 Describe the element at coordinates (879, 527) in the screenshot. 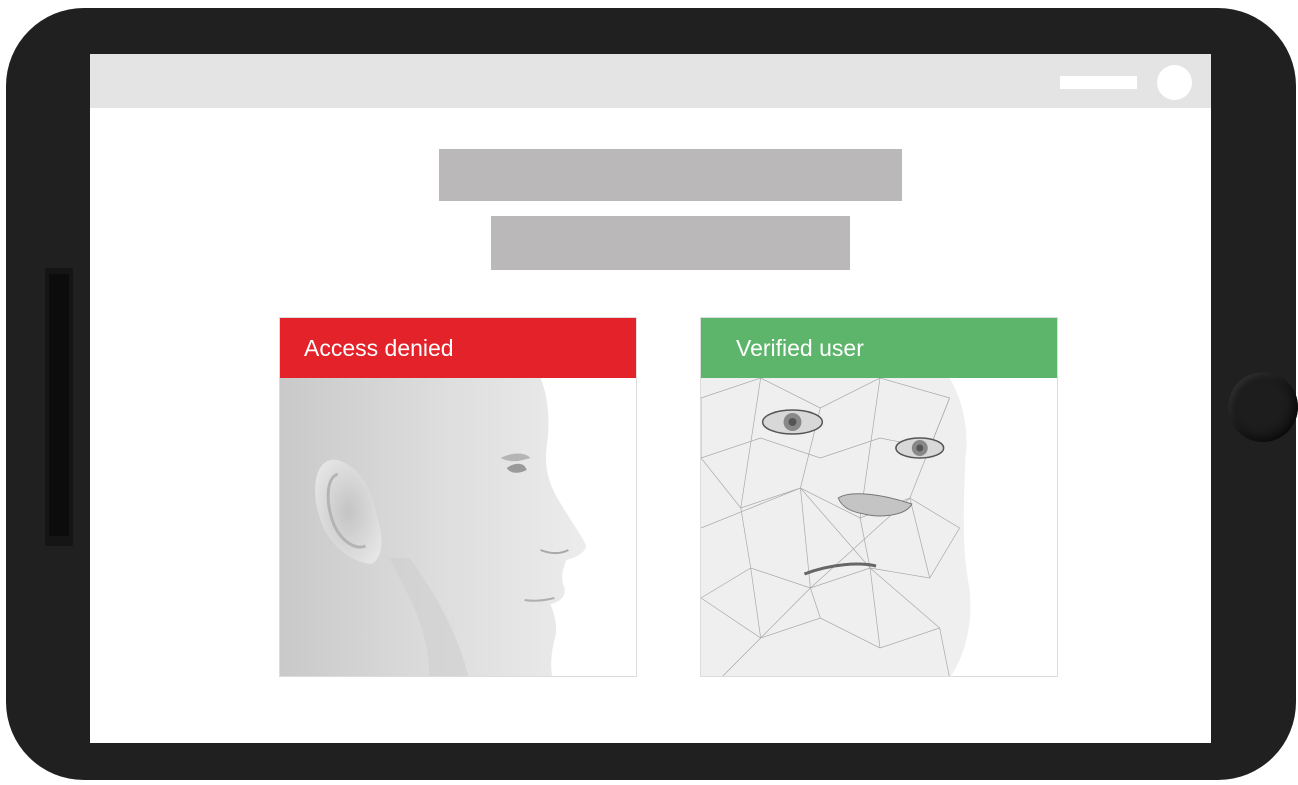

I see `face-wireframe-icon` at that location.